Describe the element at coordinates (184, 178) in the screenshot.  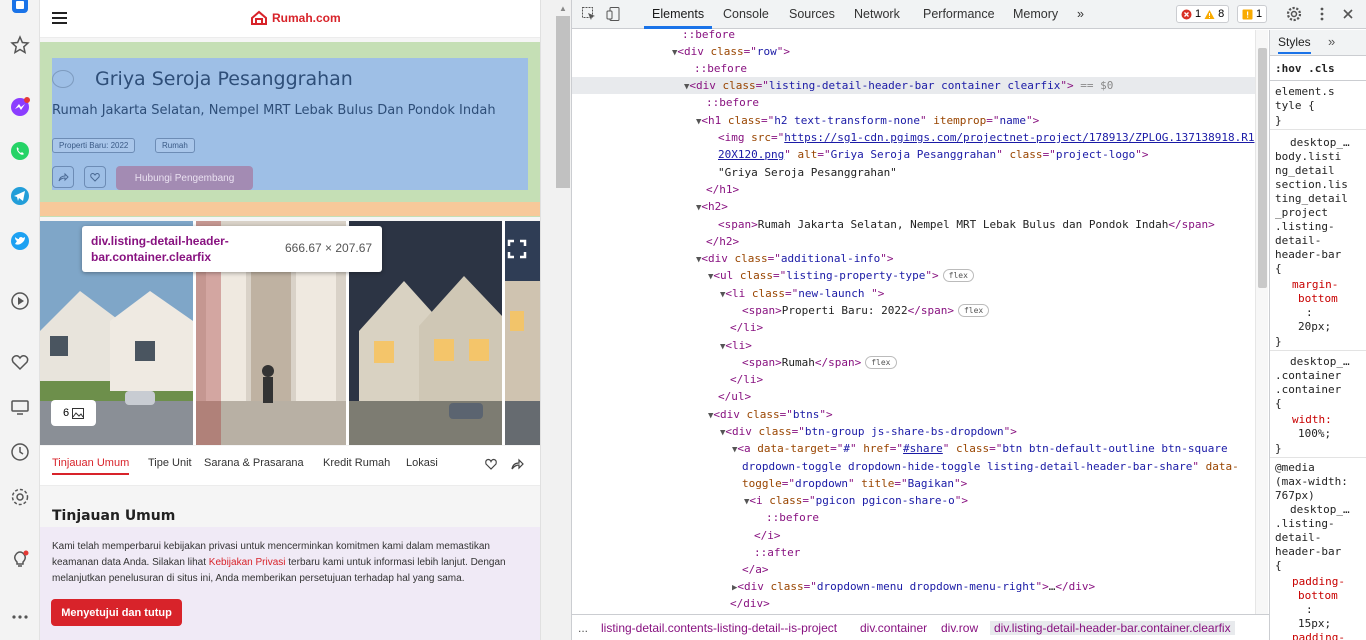
I see `contact-developer-button: Hubungi Pengembang` at that location.